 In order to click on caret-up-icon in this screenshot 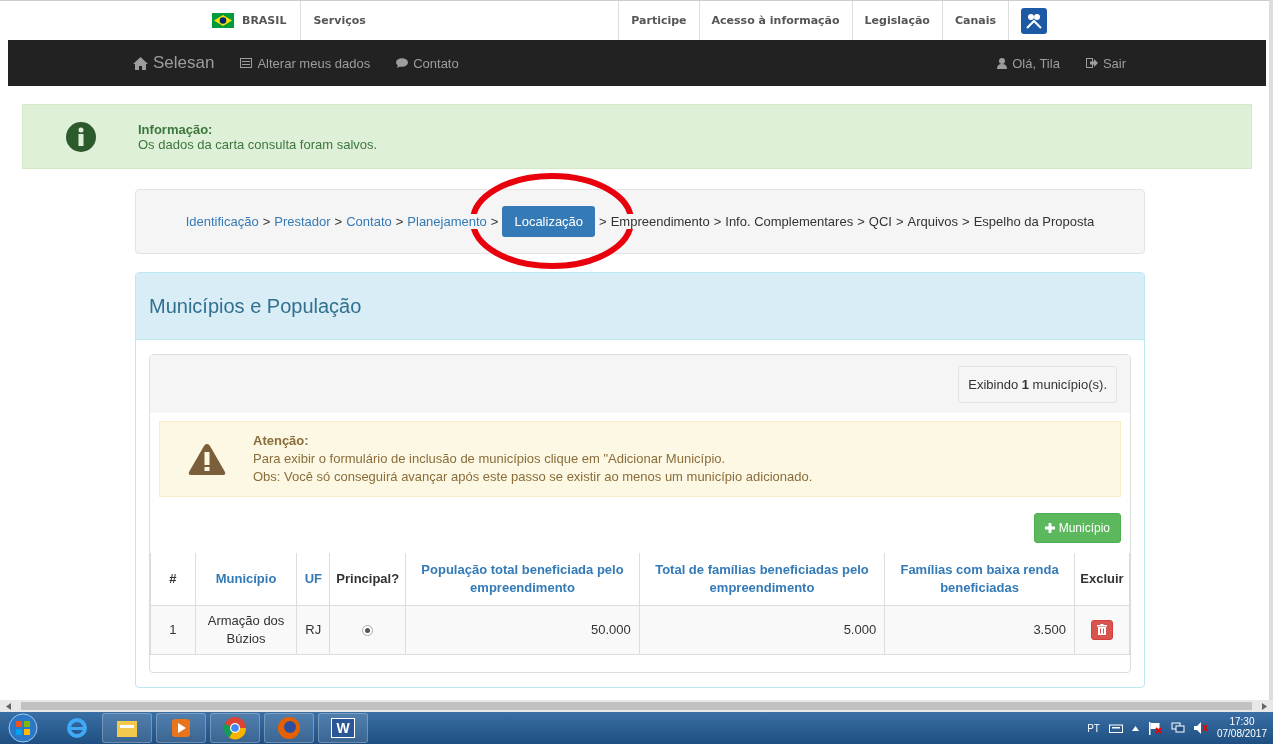, I will do `click(1135, 728)`.